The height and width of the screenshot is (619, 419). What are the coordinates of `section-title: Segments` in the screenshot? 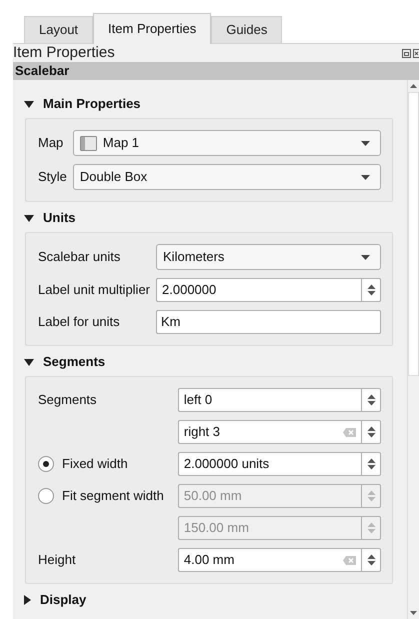 It's located at (74, 362).